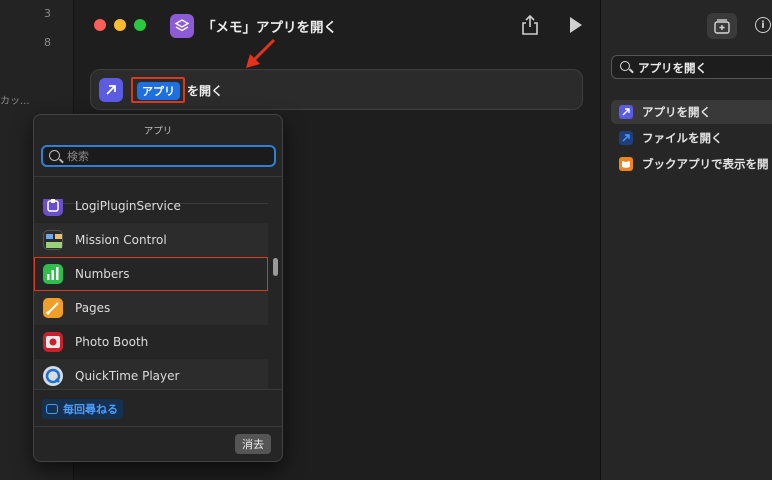  What do you see at coordinates (120, 25) in the screenshot?
I see `minimize-window-button` at bounding box center [120, 25].